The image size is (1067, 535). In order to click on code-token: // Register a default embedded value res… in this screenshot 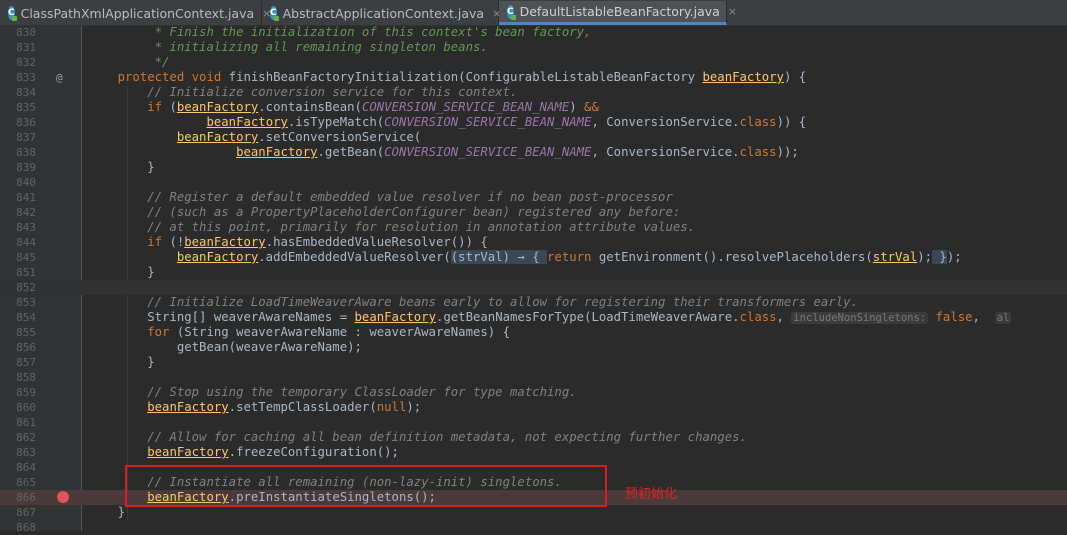, I will do `click(380, 197)`.